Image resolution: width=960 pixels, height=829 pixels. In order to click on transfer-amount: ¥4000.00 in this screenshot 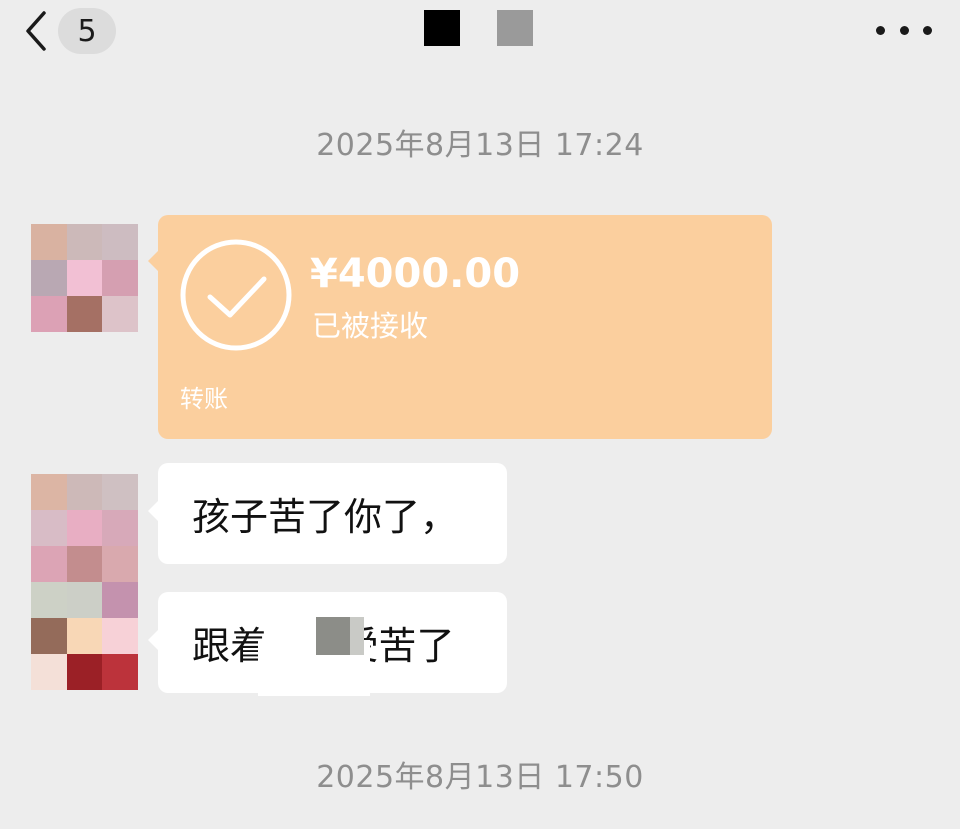, I will do `click(415, 274)`.